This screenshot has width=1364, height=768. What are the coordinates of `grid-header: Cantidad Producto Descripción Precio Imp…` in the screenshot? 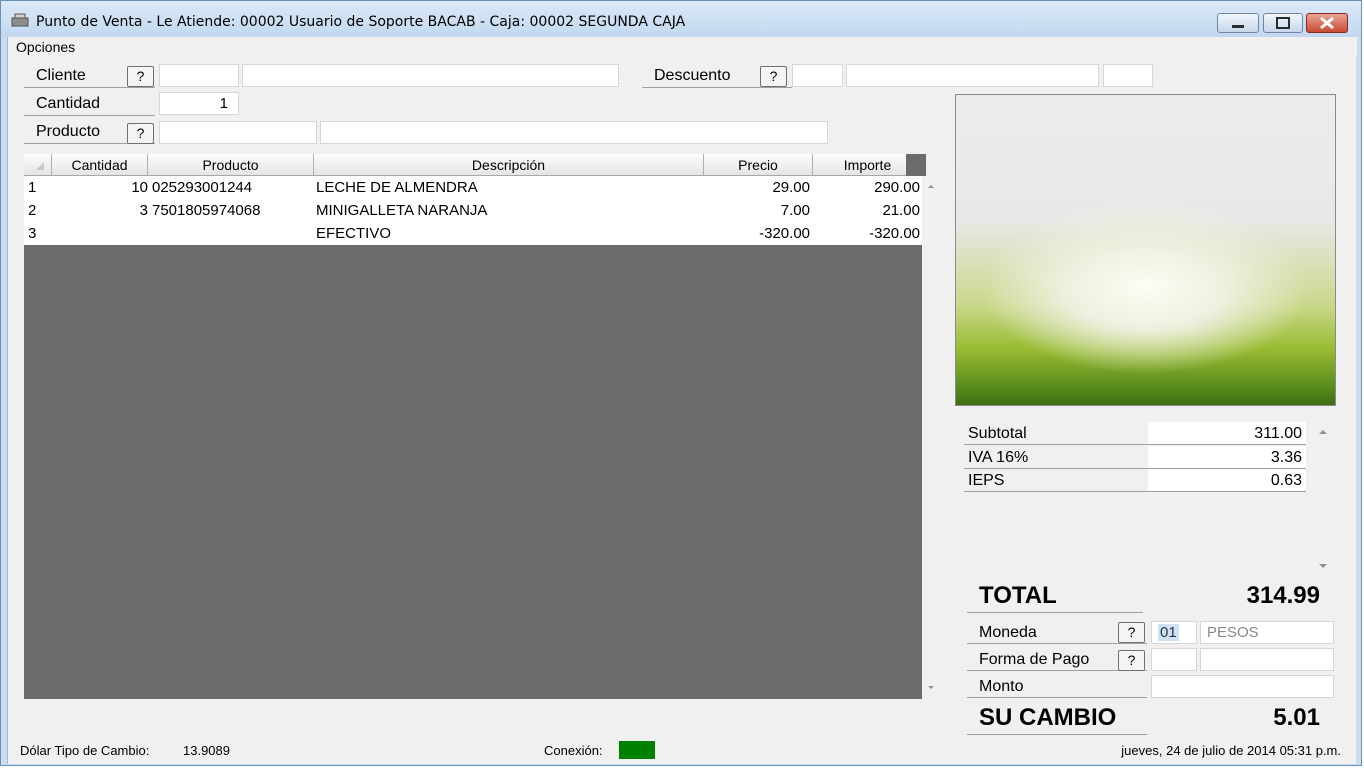 It's located at (473, 165).